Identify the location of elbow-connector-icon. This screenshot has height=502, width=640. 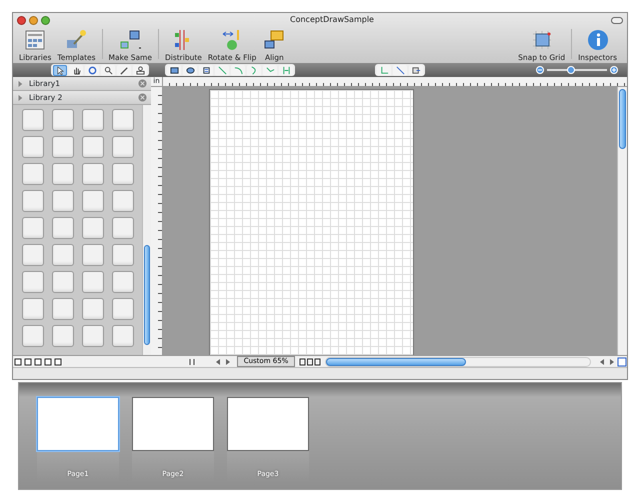
(384, 70).